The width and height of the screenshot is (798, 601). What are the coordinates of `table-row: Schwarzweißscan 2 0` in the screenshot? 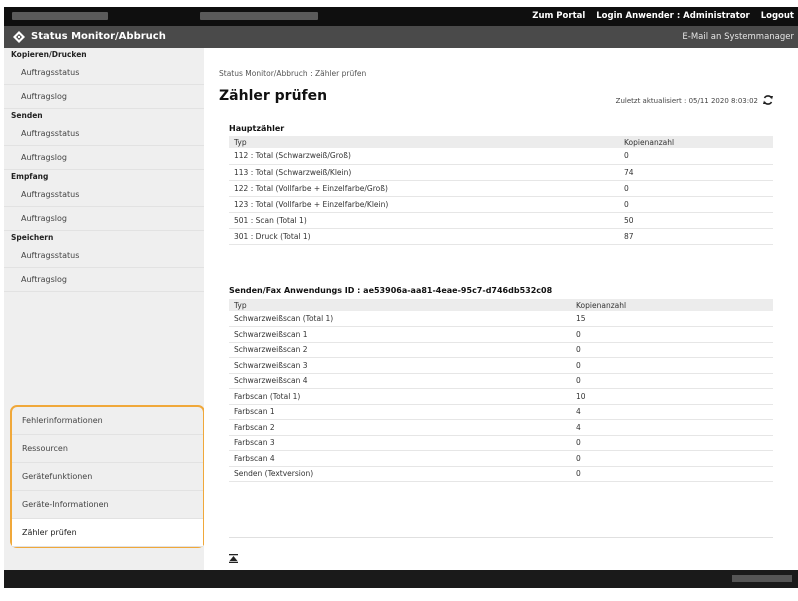 It's located at (501, 350).